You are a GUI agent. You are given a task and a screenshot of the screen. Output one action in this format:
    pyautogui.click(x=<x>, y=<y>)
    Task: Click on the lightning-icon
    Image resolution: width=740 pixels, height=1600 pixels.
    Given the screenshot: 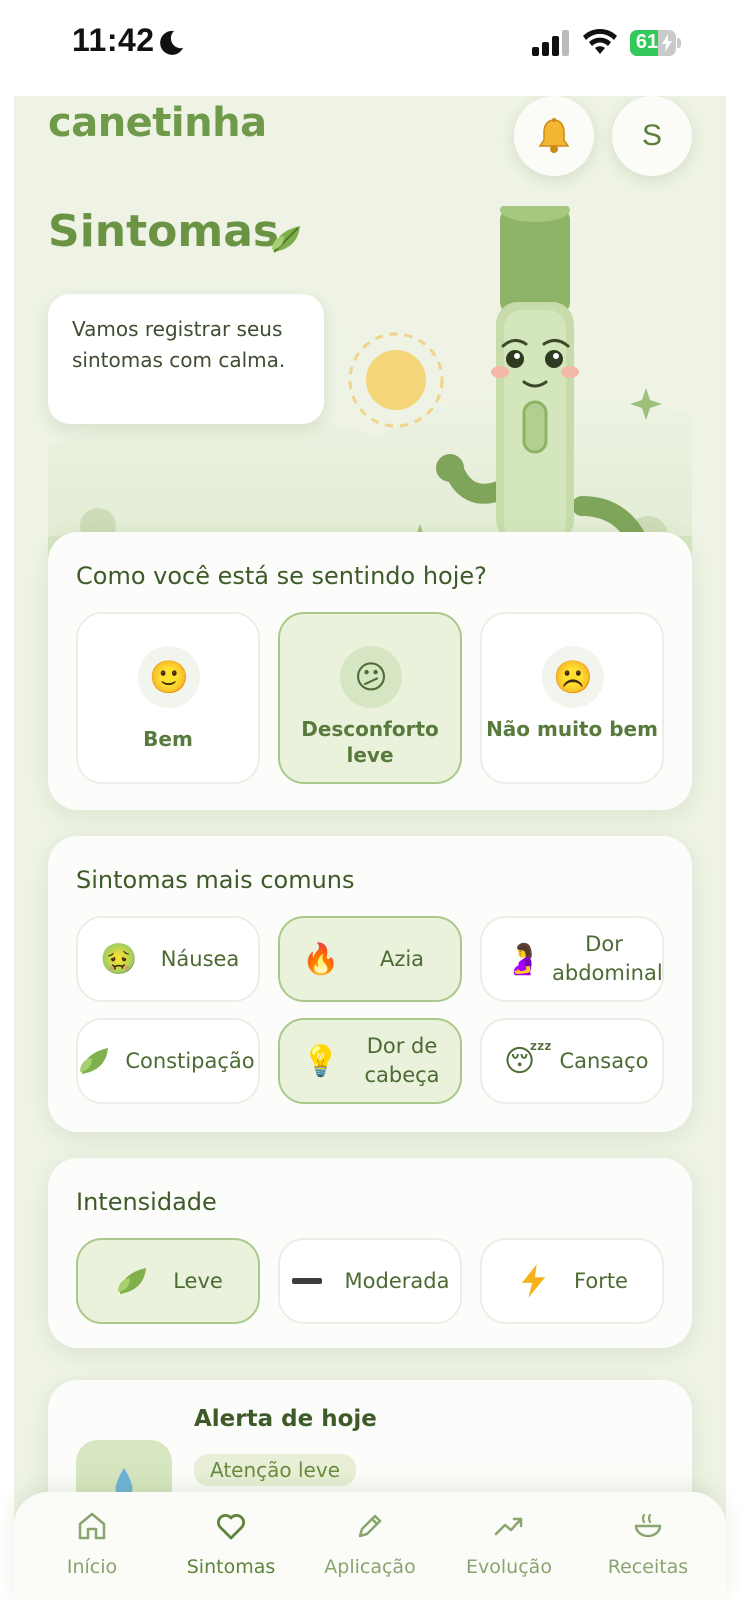 What is the action you would take?
    pyautogui.click(x=533, y=1281)
    